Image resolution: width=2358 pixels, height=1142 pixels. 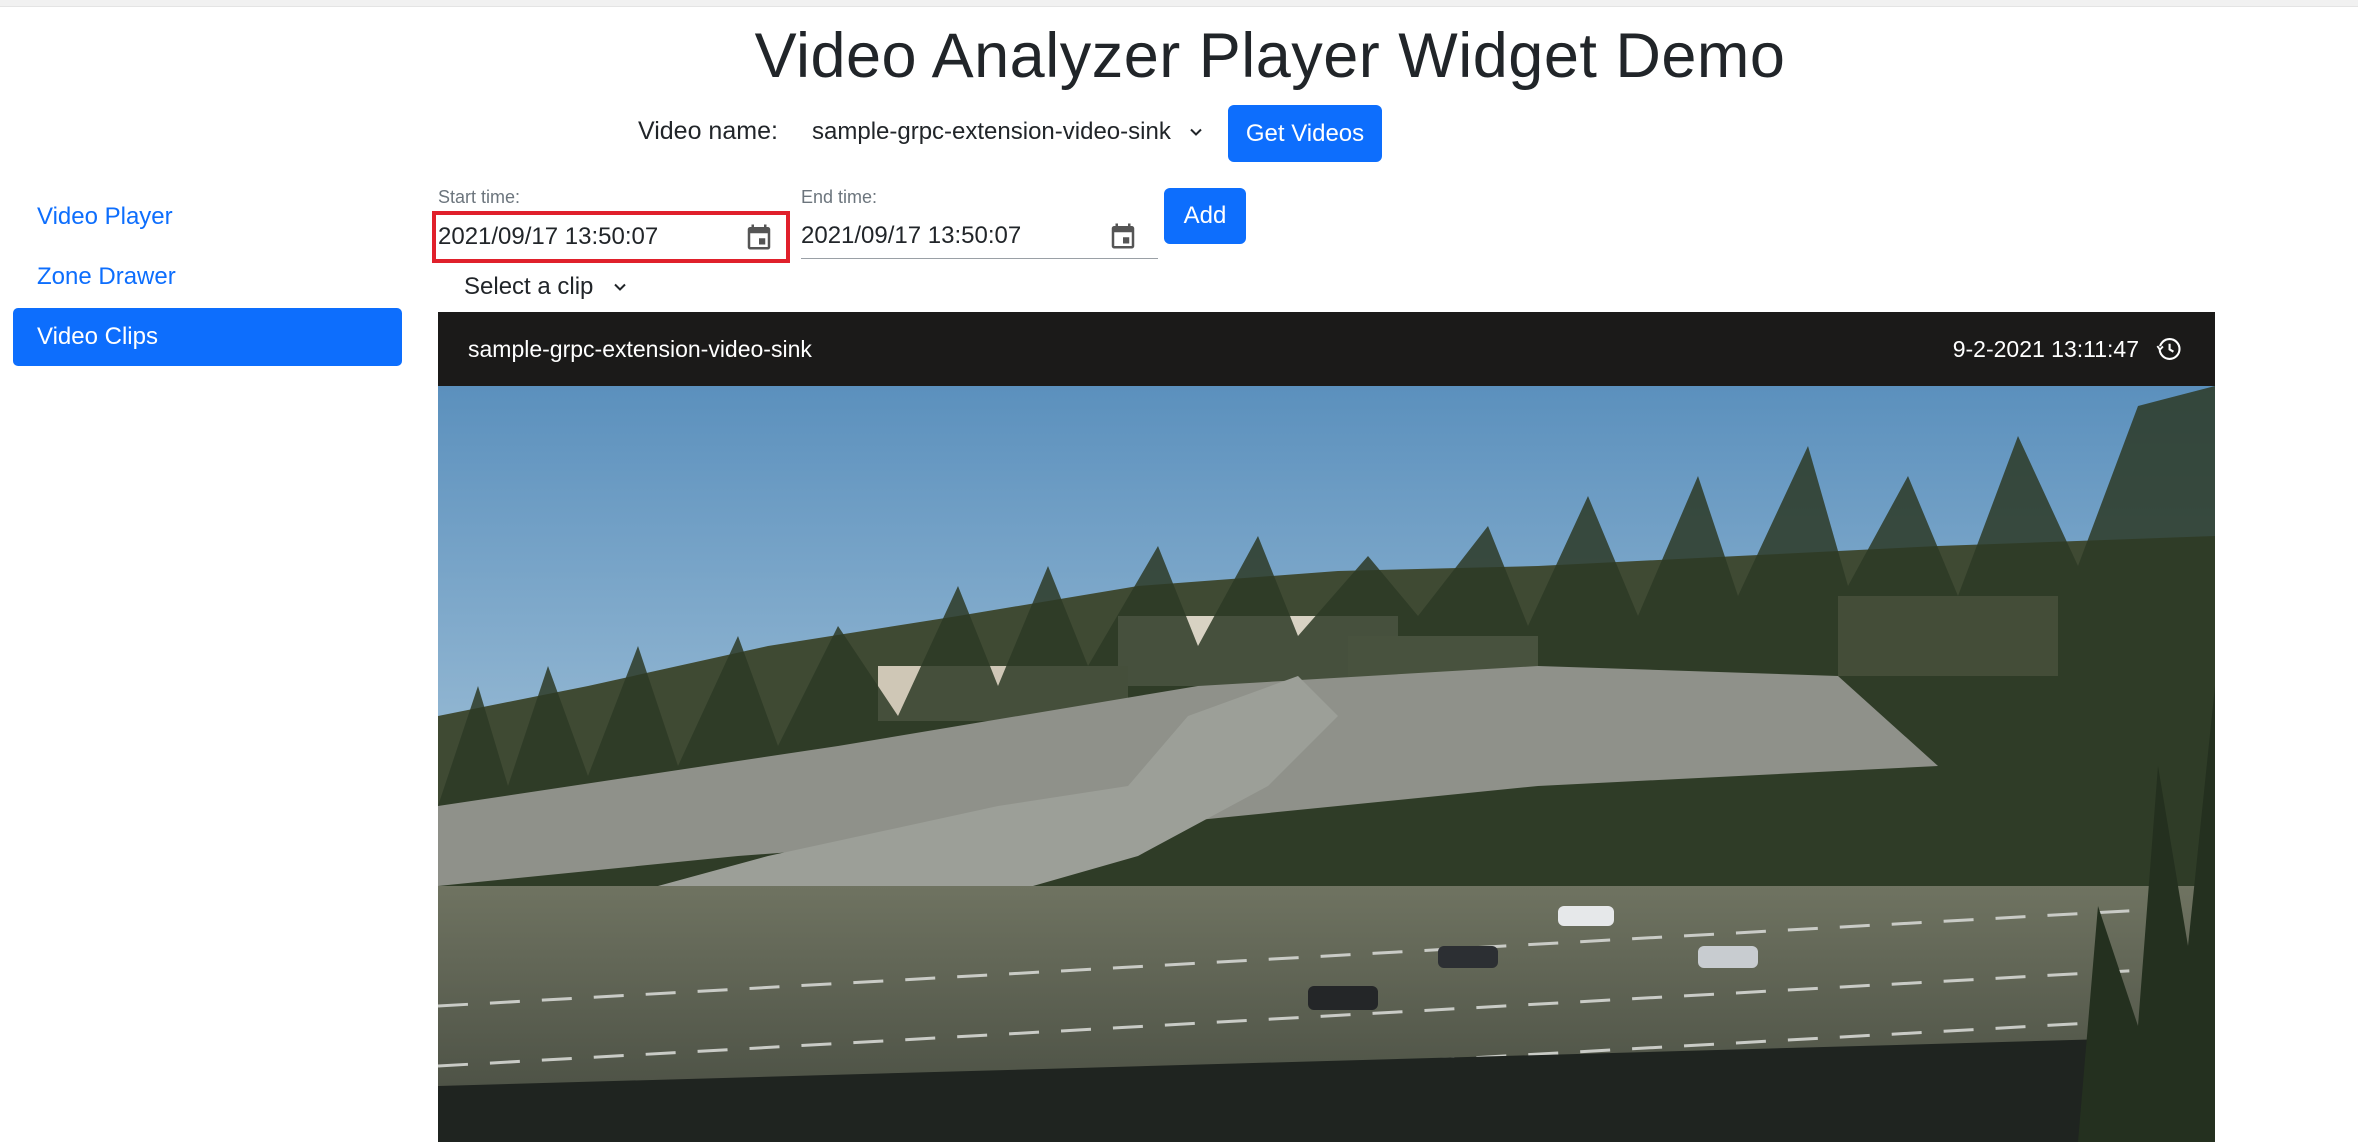 What do you see at coordinates (911, 235) in the screenshot?
I see `end-time-value: 2021/09/17 13:50:07` at bounding box center [911, 235].